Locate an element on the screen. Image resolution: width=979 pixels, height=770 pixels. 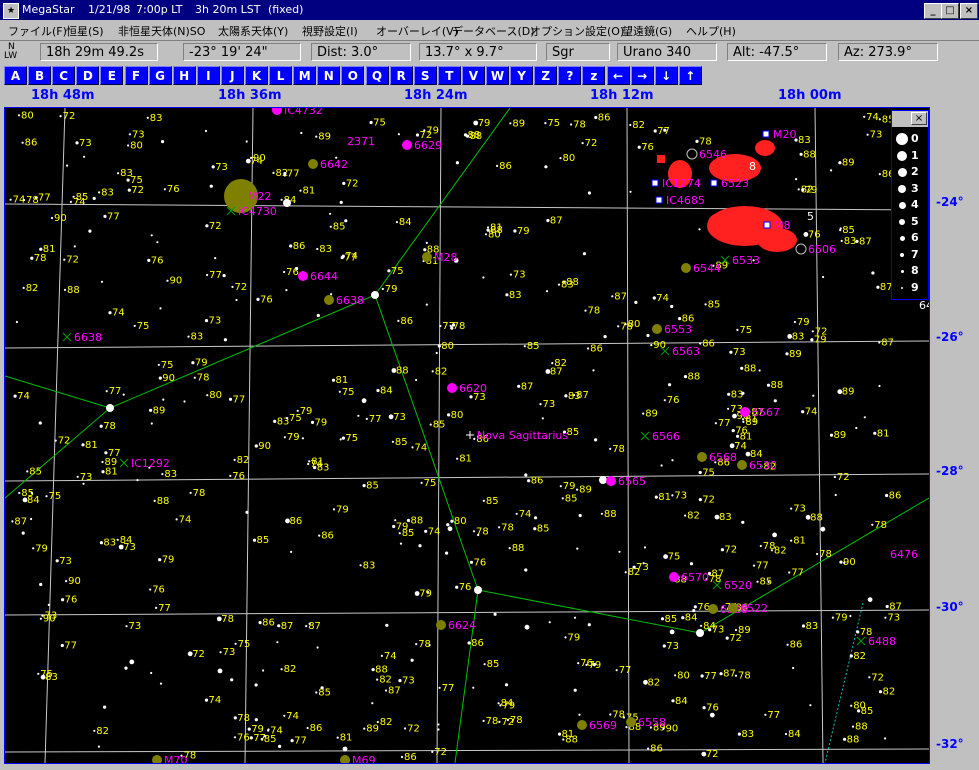
object-text: 8 is located at coordinates (752, 166).